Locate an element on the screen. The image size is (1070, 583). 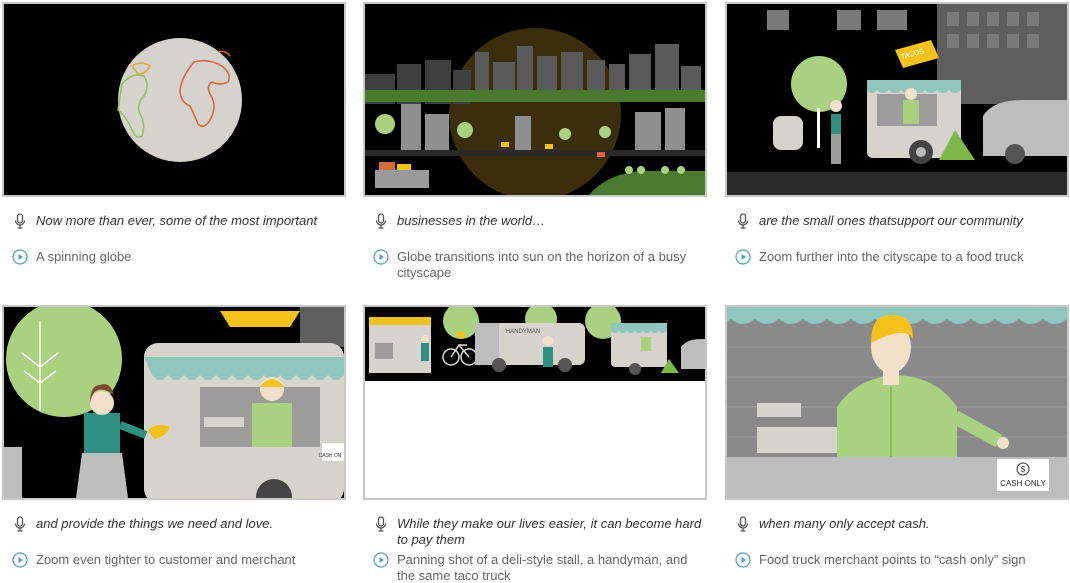
food-truck-scene: TACOS is located at coordinates (897, 99).